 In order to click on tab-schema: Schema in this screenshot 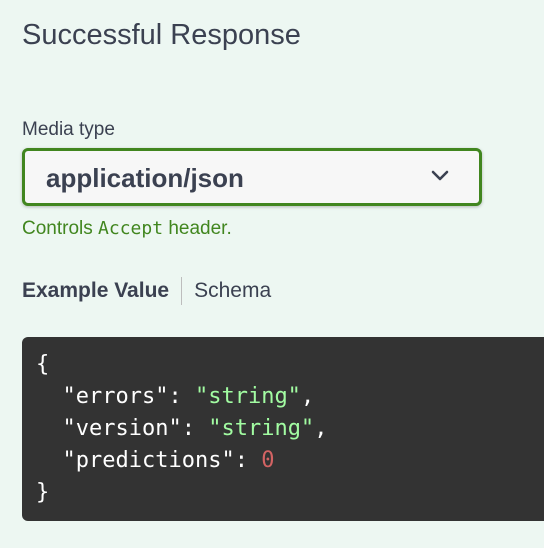, I will do `click(232, 291)`.